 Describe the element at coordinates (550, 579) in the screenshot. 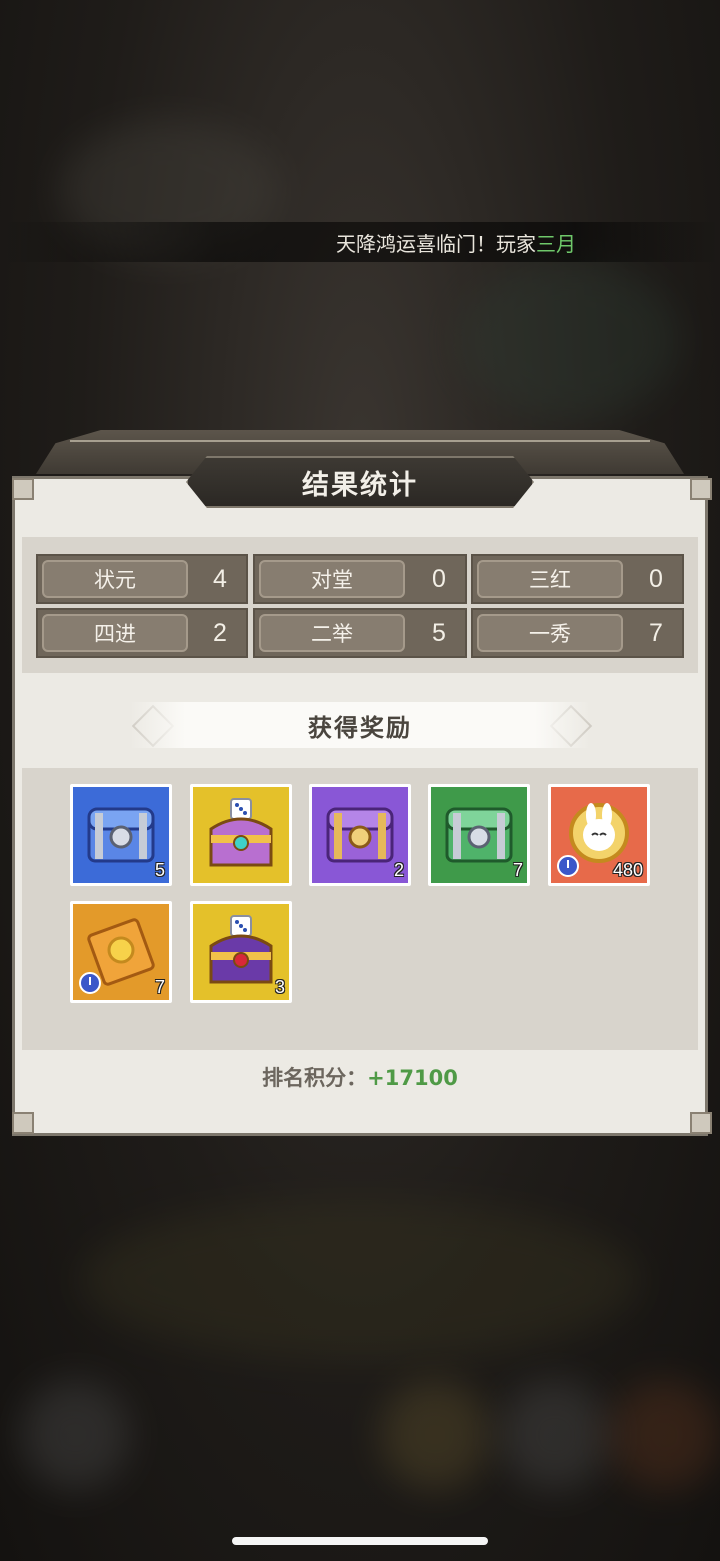

I see `stat-label: 三红` at that location.